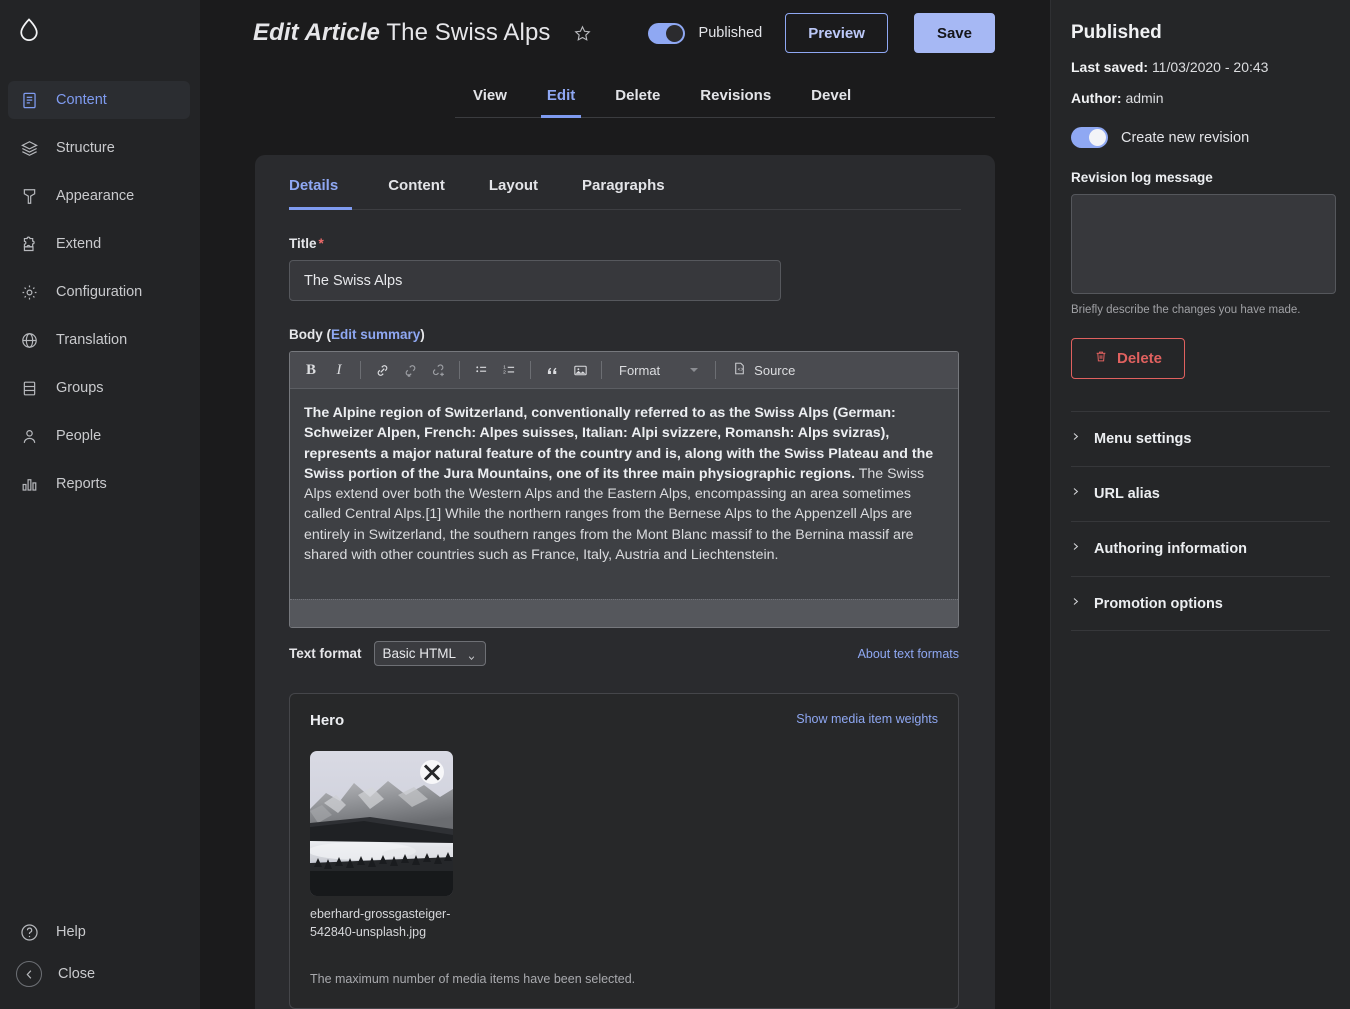 Image resolution: width=1350 pixels, height=1009 pixels. I want to click on bar-chart-icon, so click(29, 484).